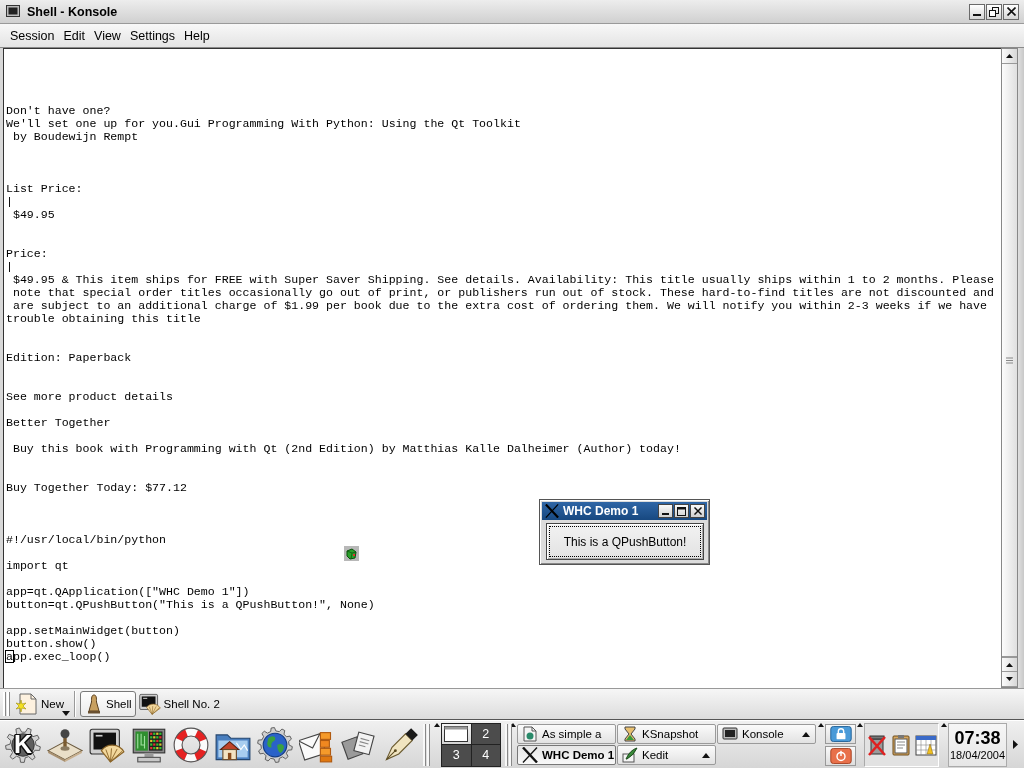 The image size is (1024, 768). I want to click on vertical-scrollbar, so click(1009, 368).